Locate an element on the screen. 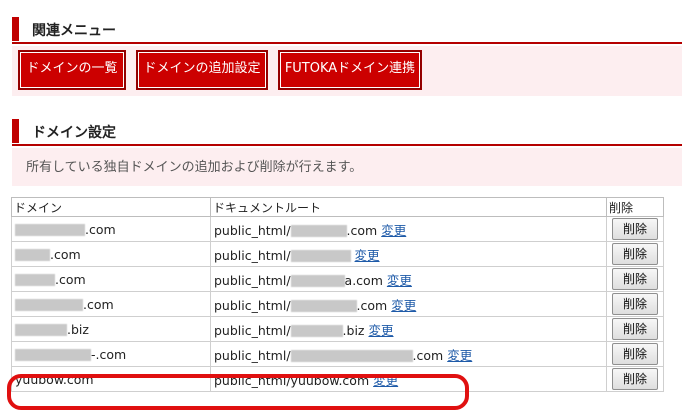 The height and width of the screenshot is (417, 694). domain-settings-header: ドメイン設定 is located at coordinates (347, 131).